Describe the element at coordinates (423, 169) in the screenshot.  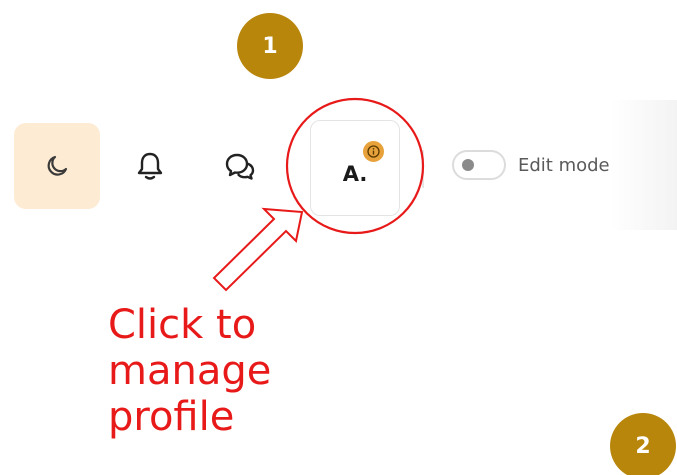
I see `toolbar-divider` at that location.